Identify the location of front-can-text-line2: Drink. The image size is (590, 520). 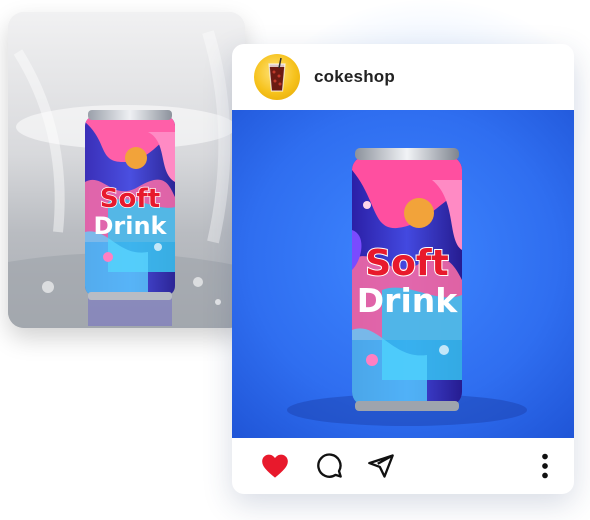
(407, 300).